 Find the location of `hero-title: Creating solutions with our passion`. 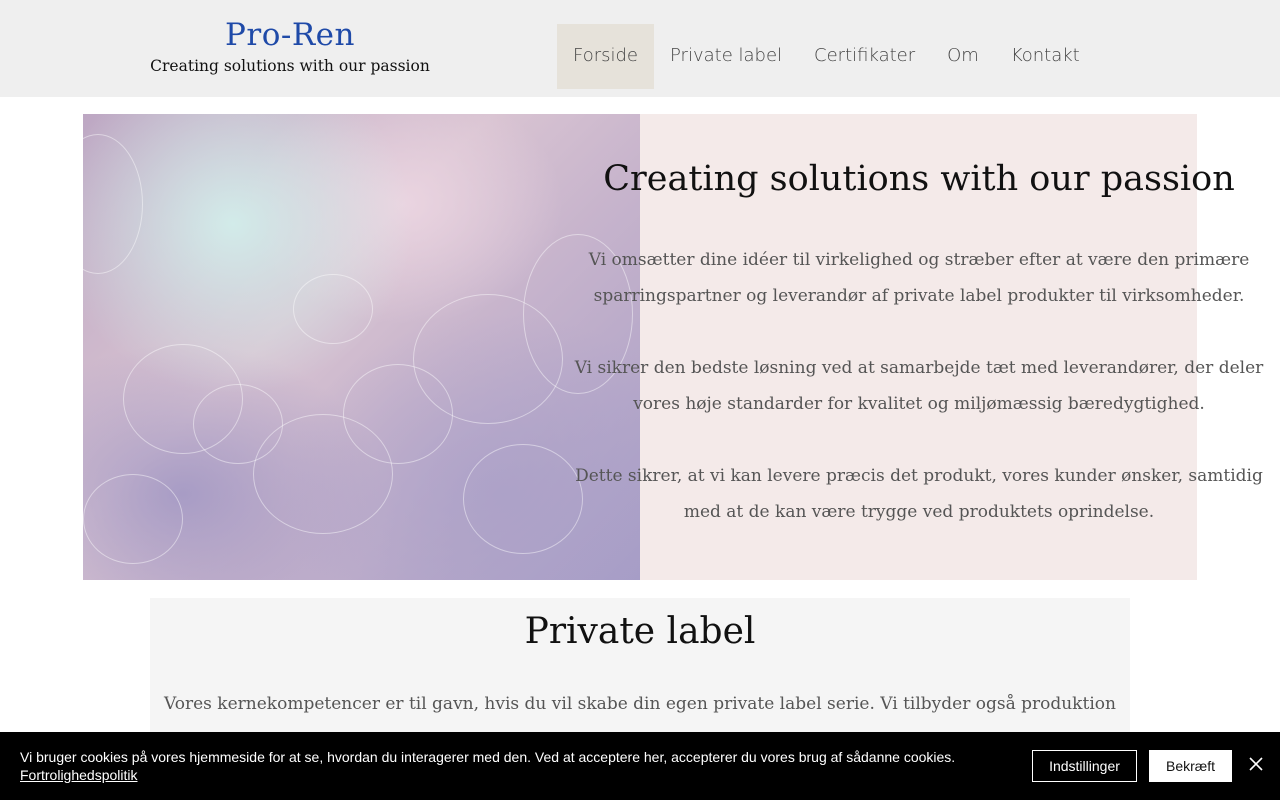

hero-title: Creating solutions with our passion is located at coordinates (919, 179).